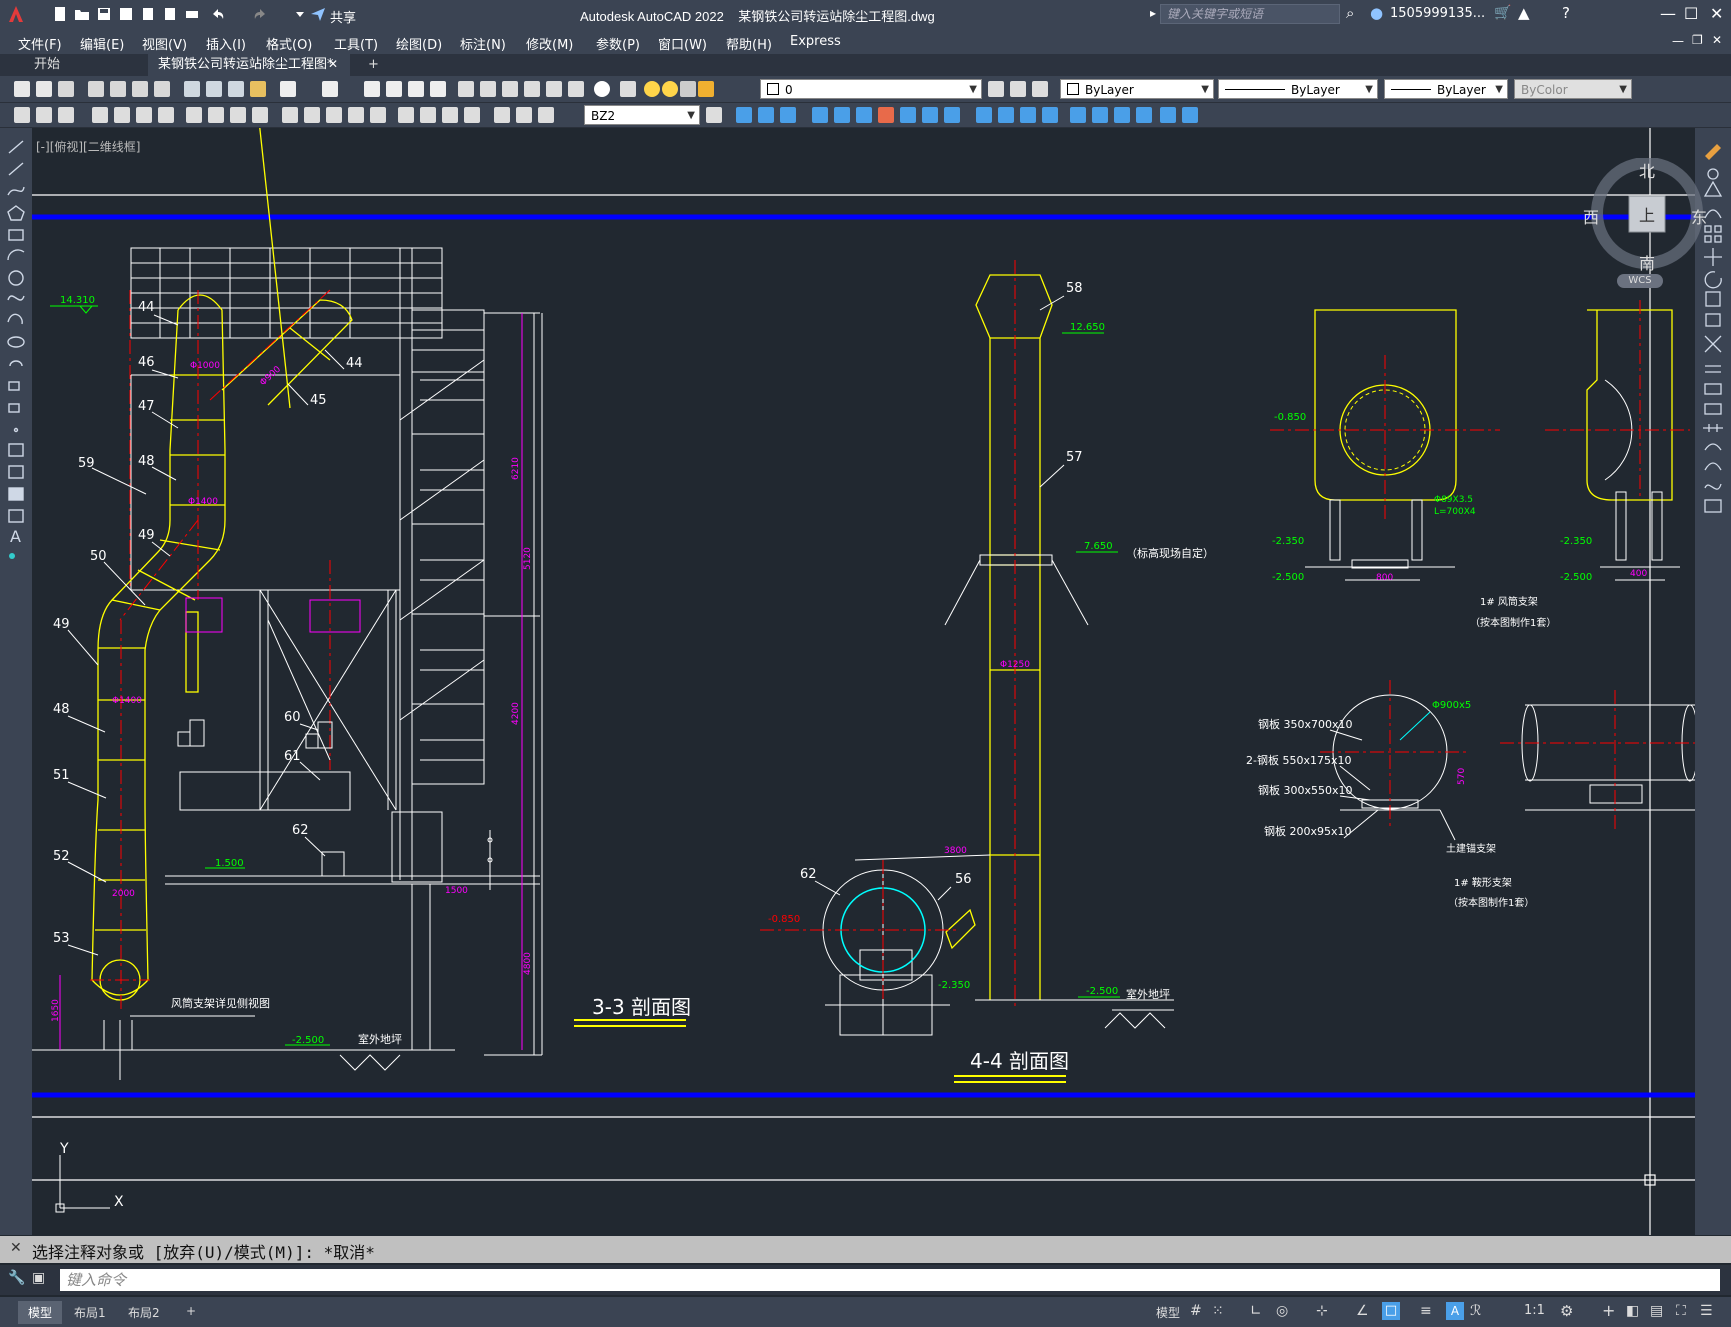 The width and height of the screenshot is (1731, 1327). Describe the element at coordinates (1706, 1311) in the screenshot. I see `customization-icon: ☰` at that location.